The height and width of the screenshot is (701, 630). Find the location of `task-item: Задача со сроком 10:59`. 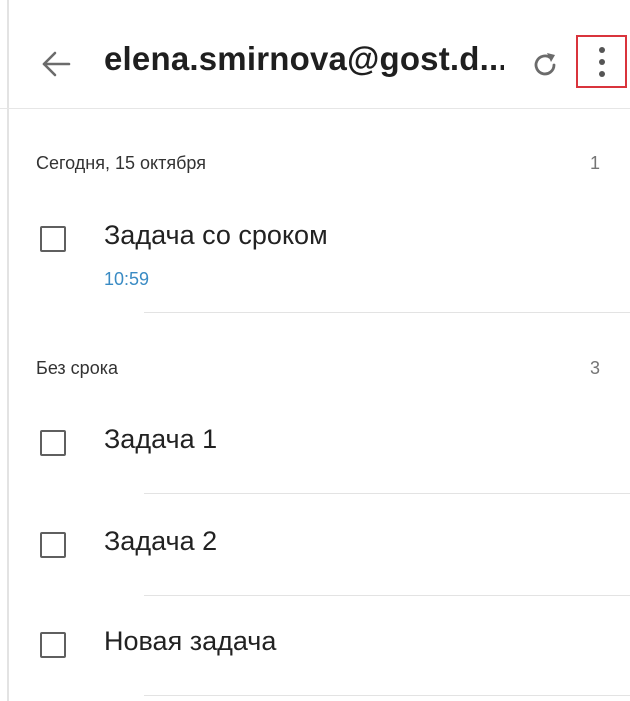

task-item: Задача со сроком 10:59 is located at coordinates (315, 264).